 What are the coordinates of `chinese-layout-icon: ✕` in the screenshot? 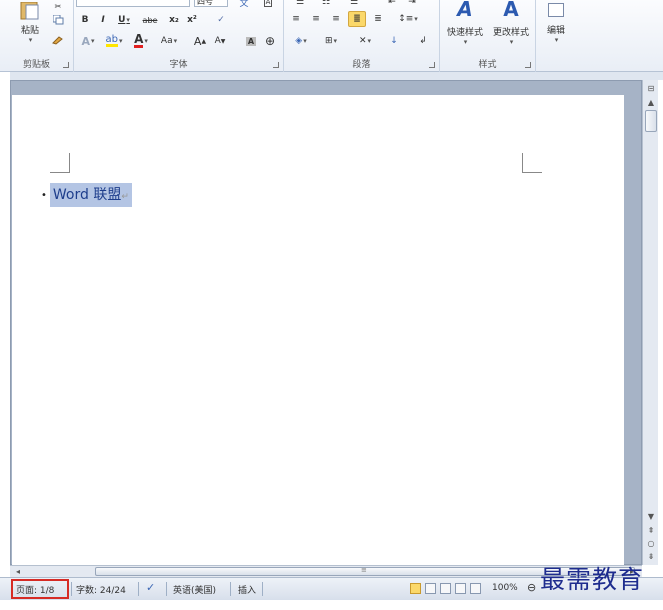 It's located at (362, 41).